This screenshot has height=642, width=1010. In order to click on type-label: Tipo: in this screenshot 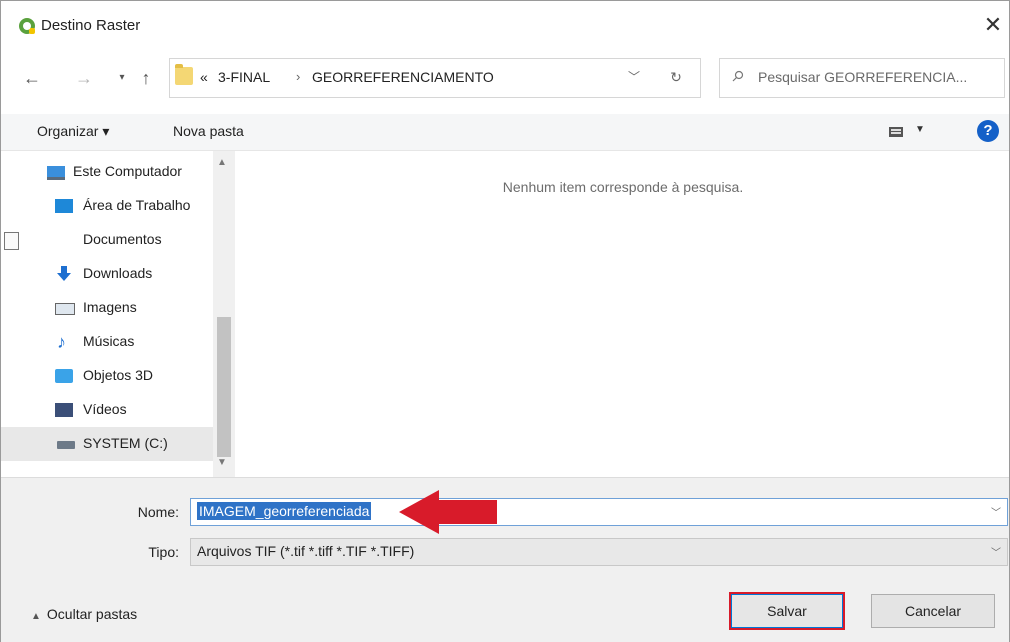, I will do `click(163, 552)`.